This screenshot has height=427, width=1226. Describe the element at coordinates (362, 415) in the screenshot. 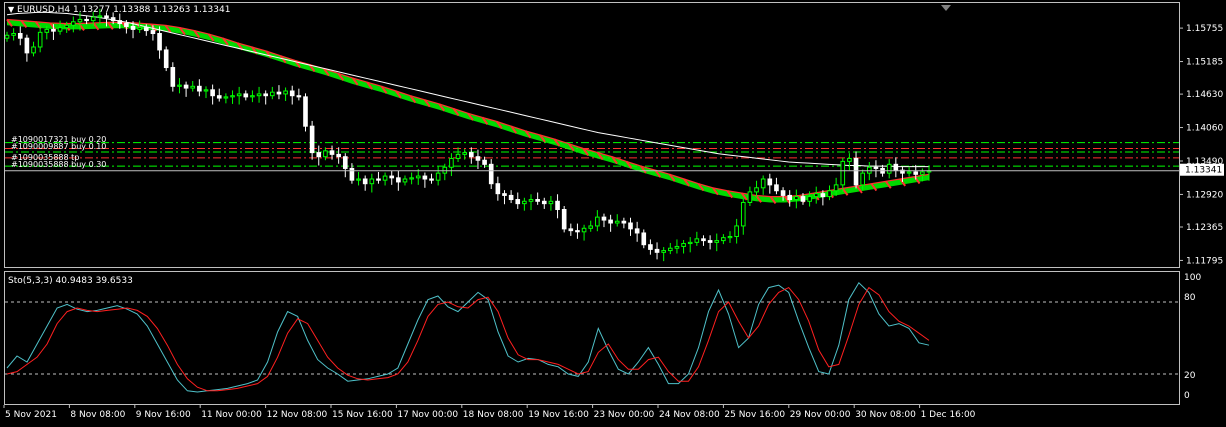

I see `time-tick-label: 15 Nov 16:00` at that location.